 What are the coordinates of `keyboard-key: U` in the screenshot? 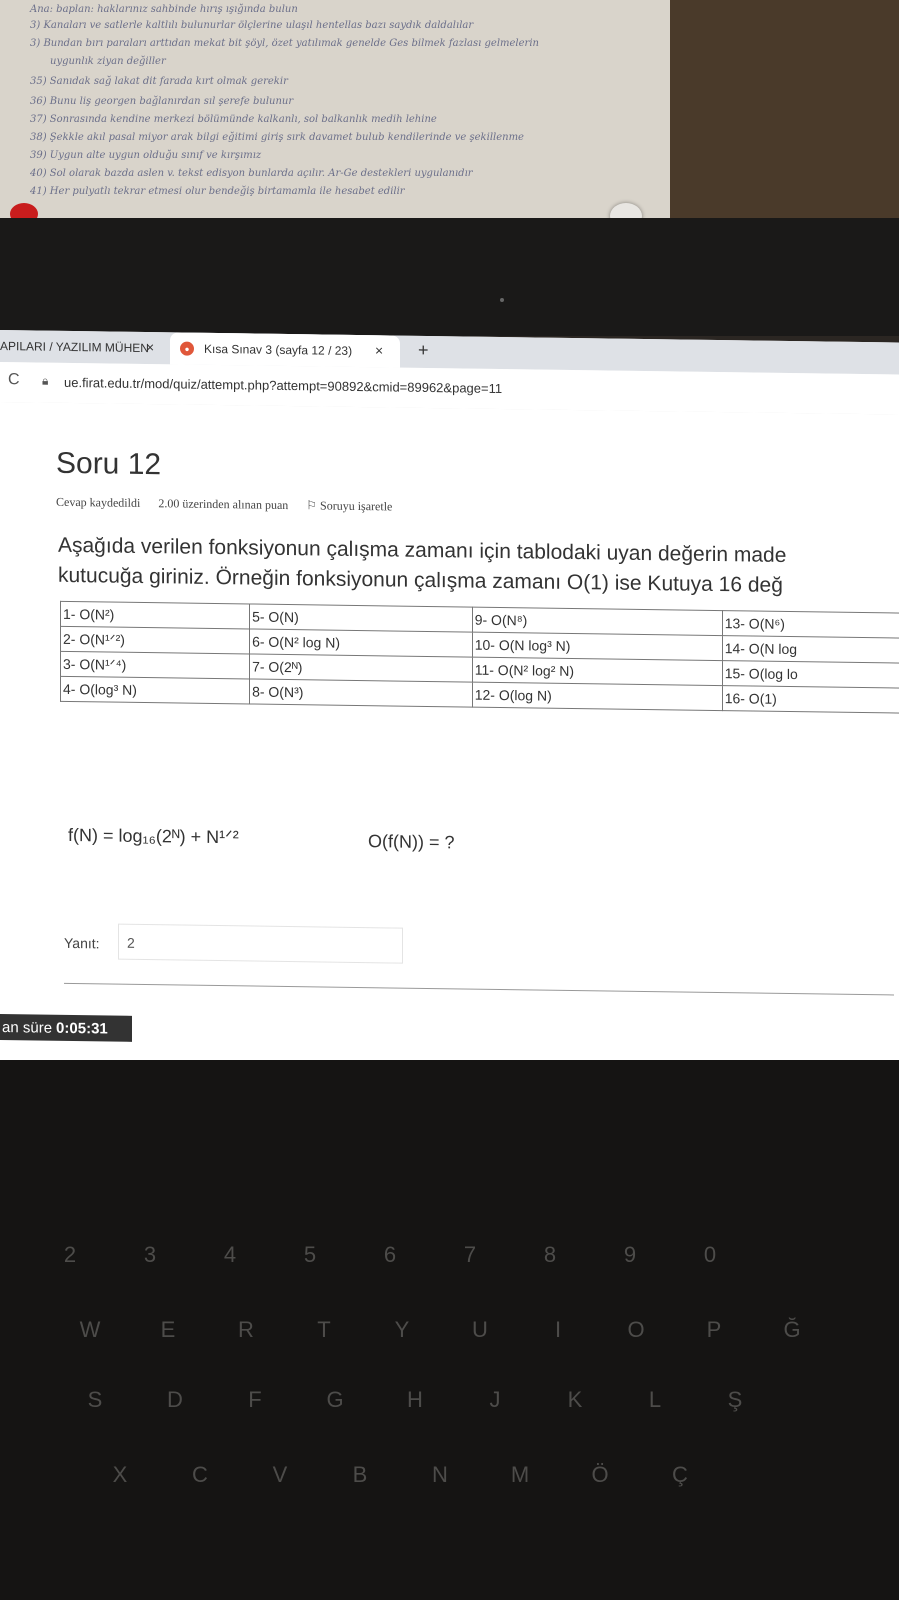 It's located at (480, 1329).